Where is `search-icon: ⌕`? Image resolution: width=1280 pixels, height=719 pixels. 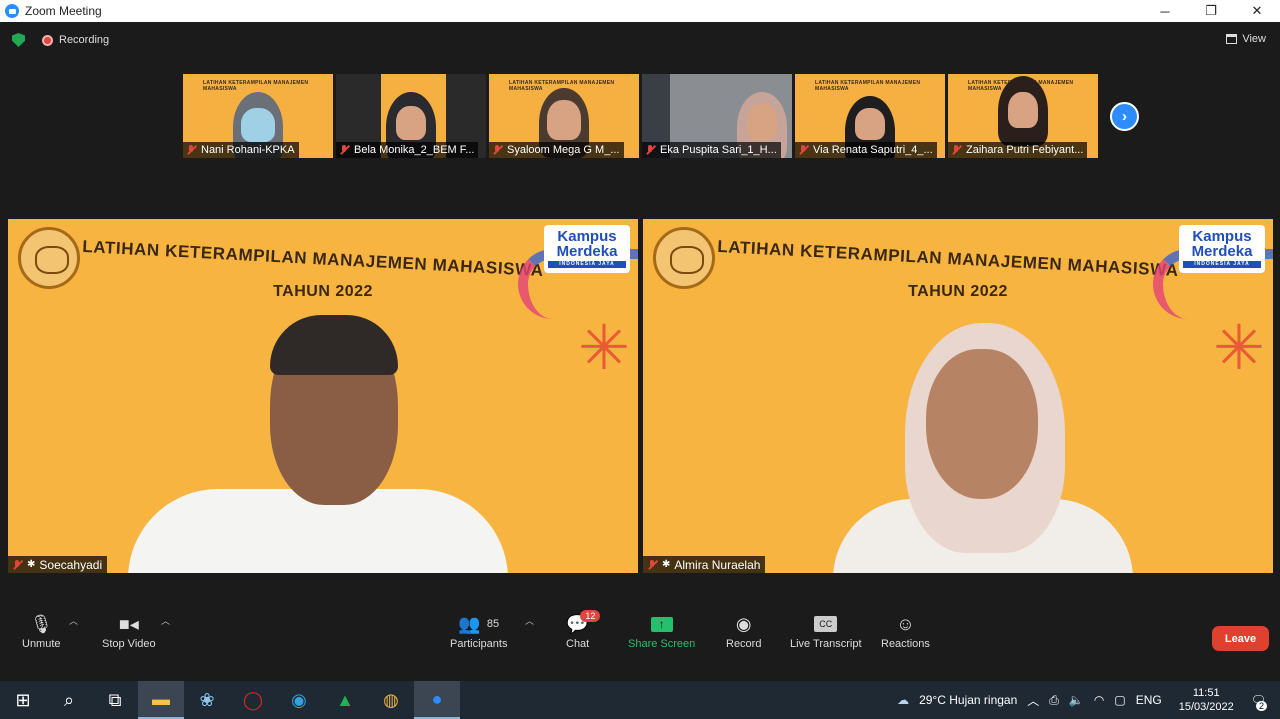
search-icon: ⌕ is located at coordinates (69, 700).